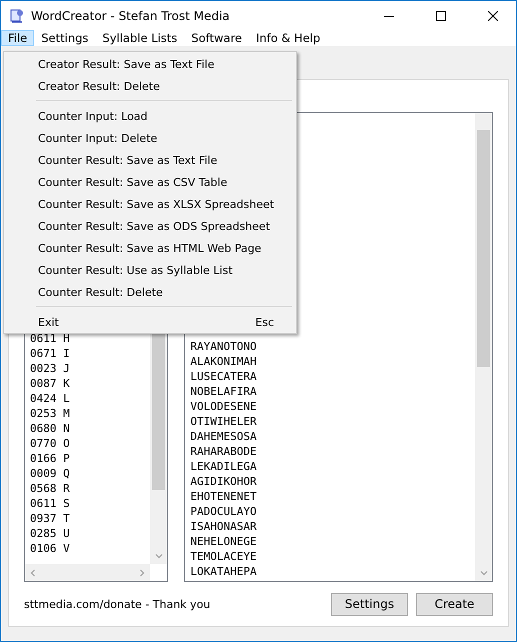 This screenshot has width=517, height=642. I want to click on list-row-text: DAHEMESOSA, so click(224, 436).